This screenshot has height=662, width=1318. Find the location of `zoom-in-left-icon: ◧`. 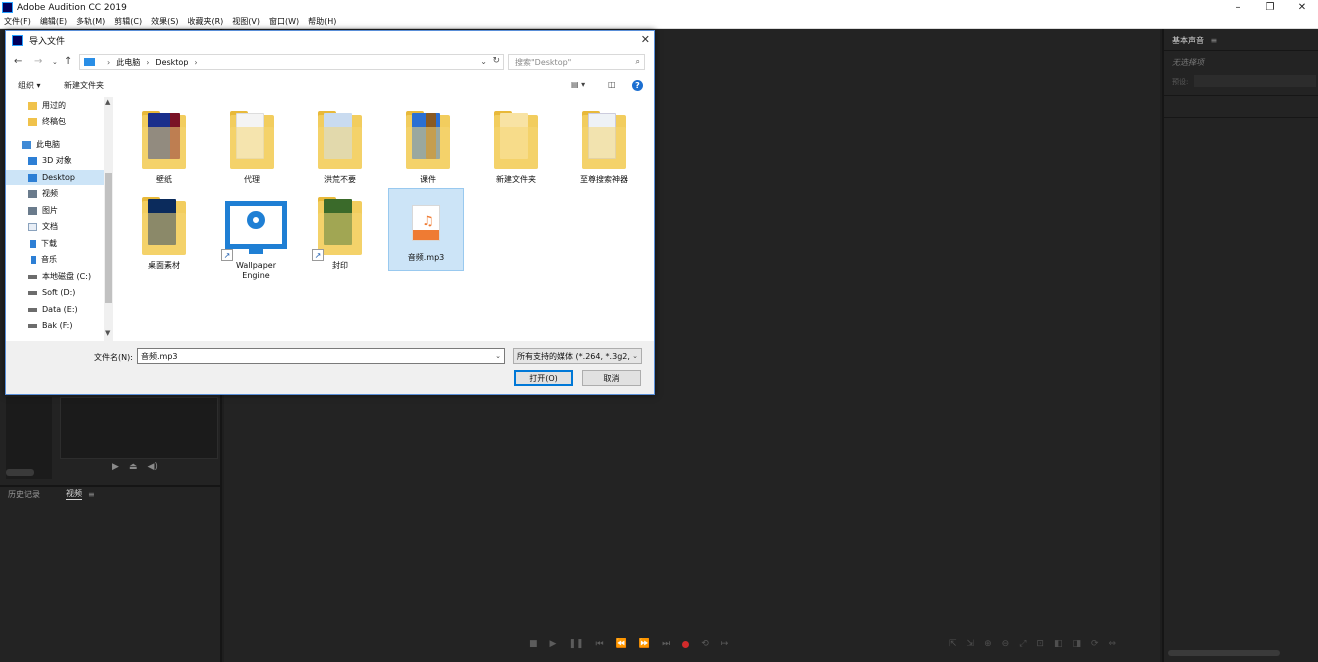

zoom-in-left-icon: ◧ is located at coordinates (1058, 644).